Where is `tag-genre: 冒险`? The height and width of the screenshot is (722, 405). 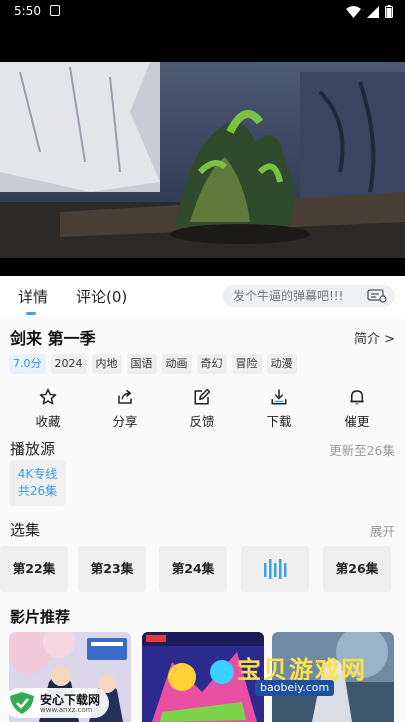 tag-genre: 冒险 is located at coordinates (246, 364).